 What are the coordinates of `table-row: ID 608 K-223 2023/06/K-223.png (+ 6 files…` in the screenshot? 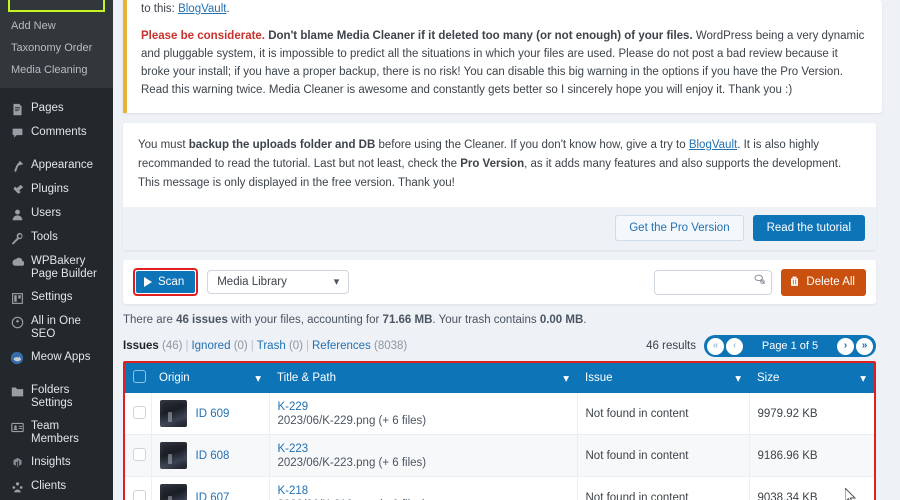 It's located at (499, 455).